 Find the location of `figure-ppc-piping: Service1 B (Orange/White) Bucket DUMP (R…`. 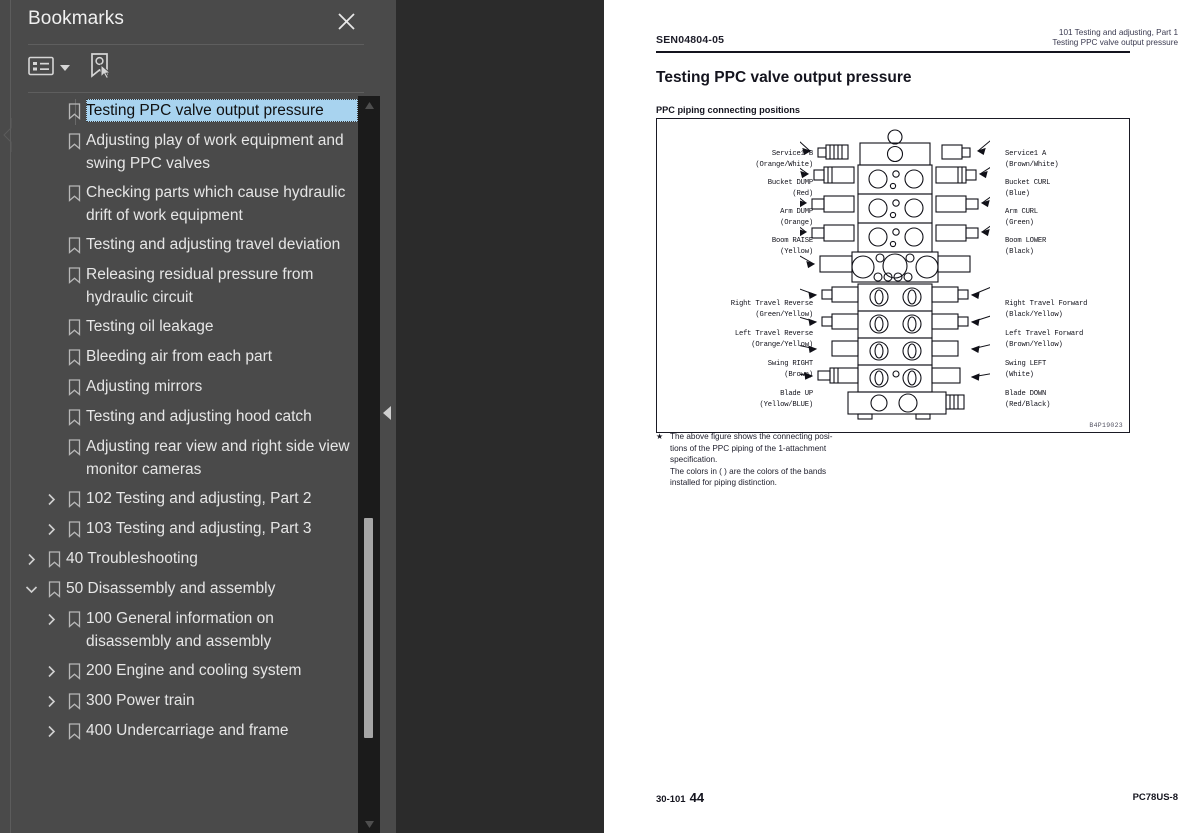

figure-ppc-piping: Service1 B (Orange/White) Bucket DUMP (R… is located at coordinates (893, 275).